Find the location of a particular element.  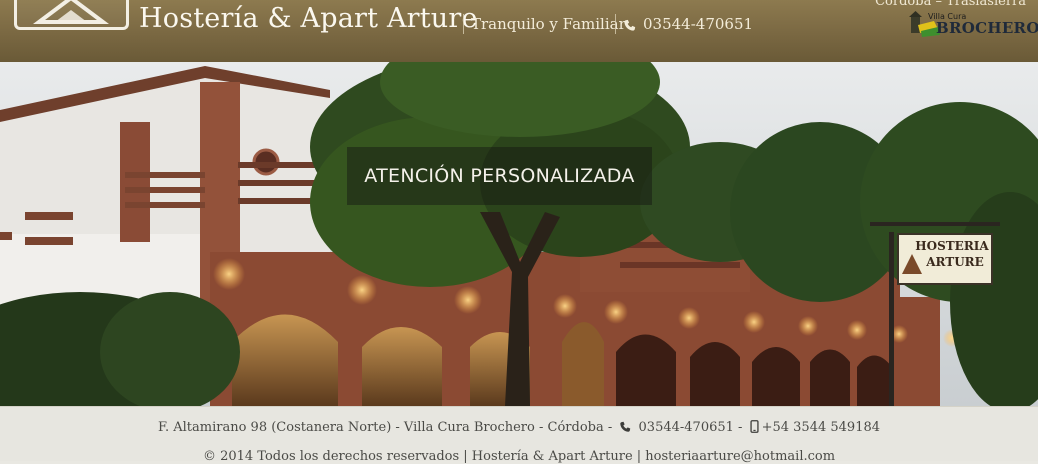

header-phone: 03544-470651 is located at coordinates (698, 24).